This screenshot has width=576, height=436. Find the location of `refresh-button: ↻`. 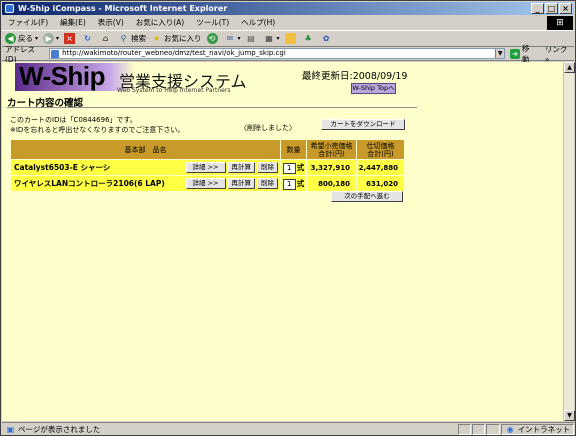

refresh-button: ↻ is located at coordinates (88, 38).